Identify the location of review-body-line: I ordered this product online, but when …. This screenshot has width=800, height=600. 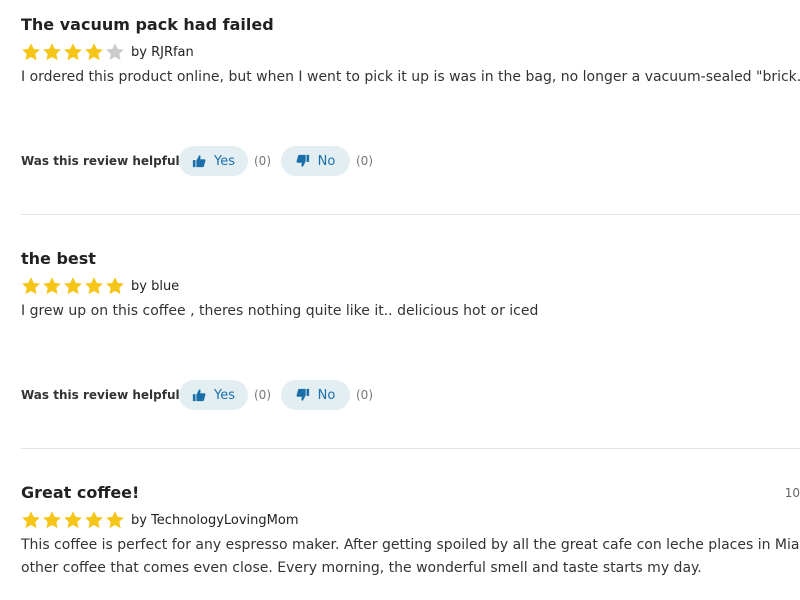
(410, 77).